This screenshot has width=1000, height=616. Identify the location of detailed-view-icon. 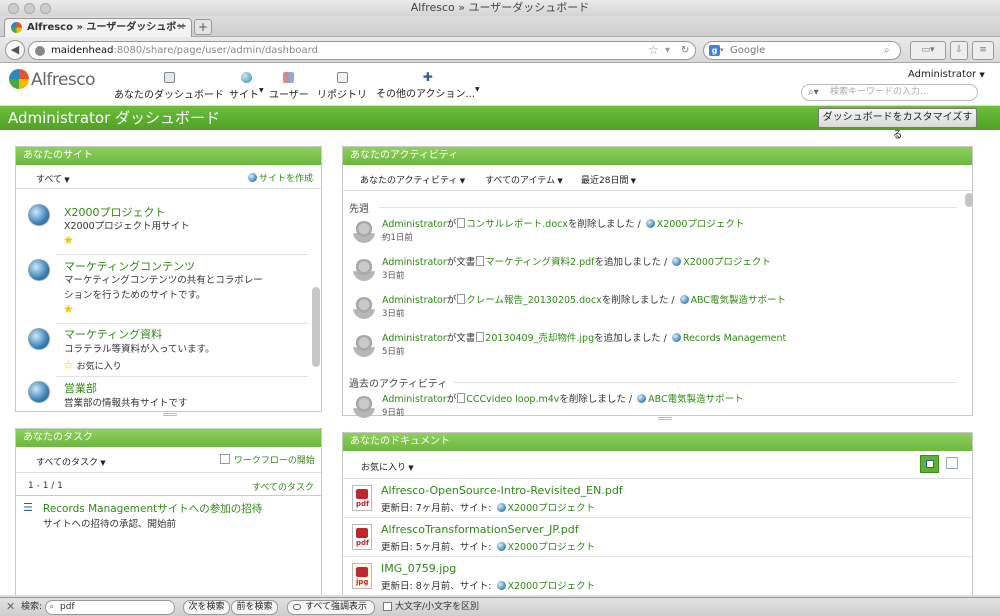
(952, 463).